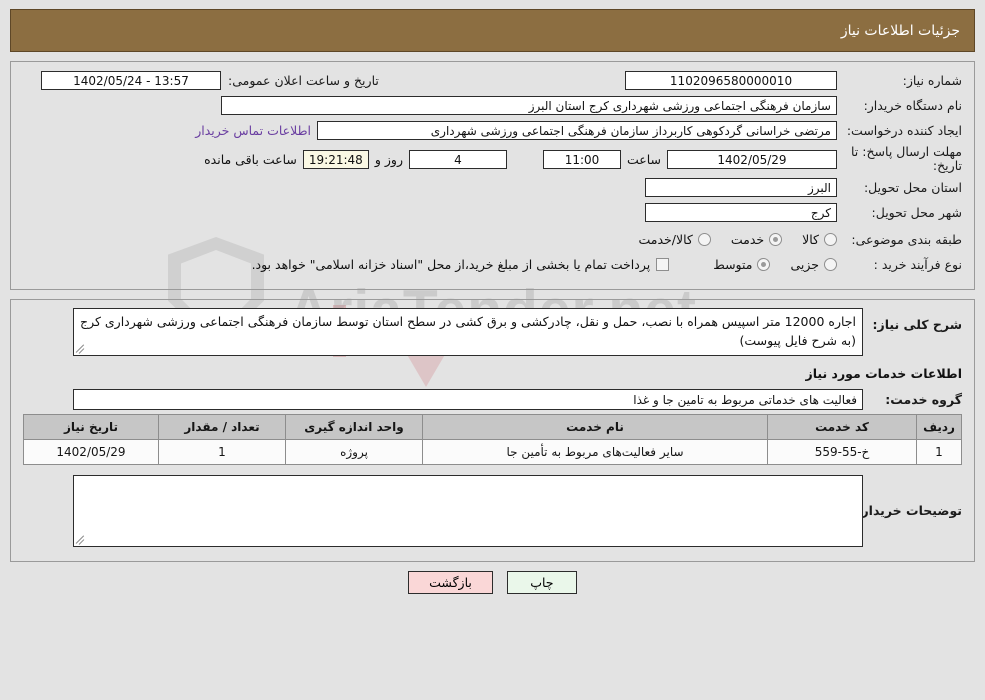 This screenshot has width=985, height=700. I want to click on announce-datetime-value: 13:57 - 1402/05/24, so click(131, 80).